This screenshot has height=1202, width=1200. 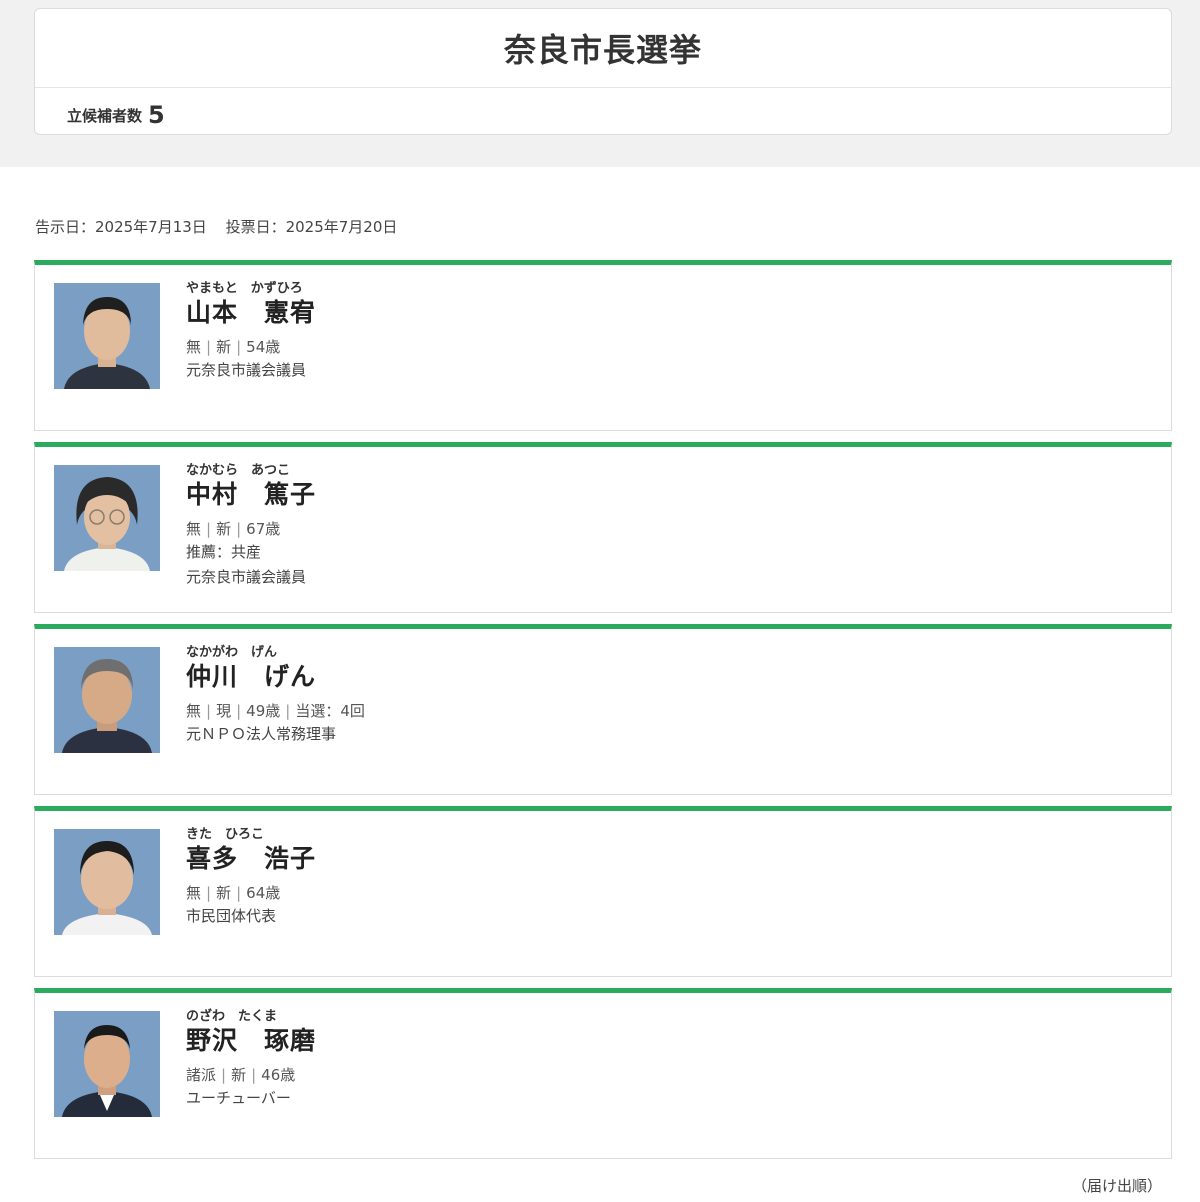 What do you see at coordinates (603, 1073) in the screenshot?
I see `candidate-card: のざわ たくま 野沢 琢磨 諸派 | 新 | 46歳 ユーチューバー` at bounding box center [603, 1073].